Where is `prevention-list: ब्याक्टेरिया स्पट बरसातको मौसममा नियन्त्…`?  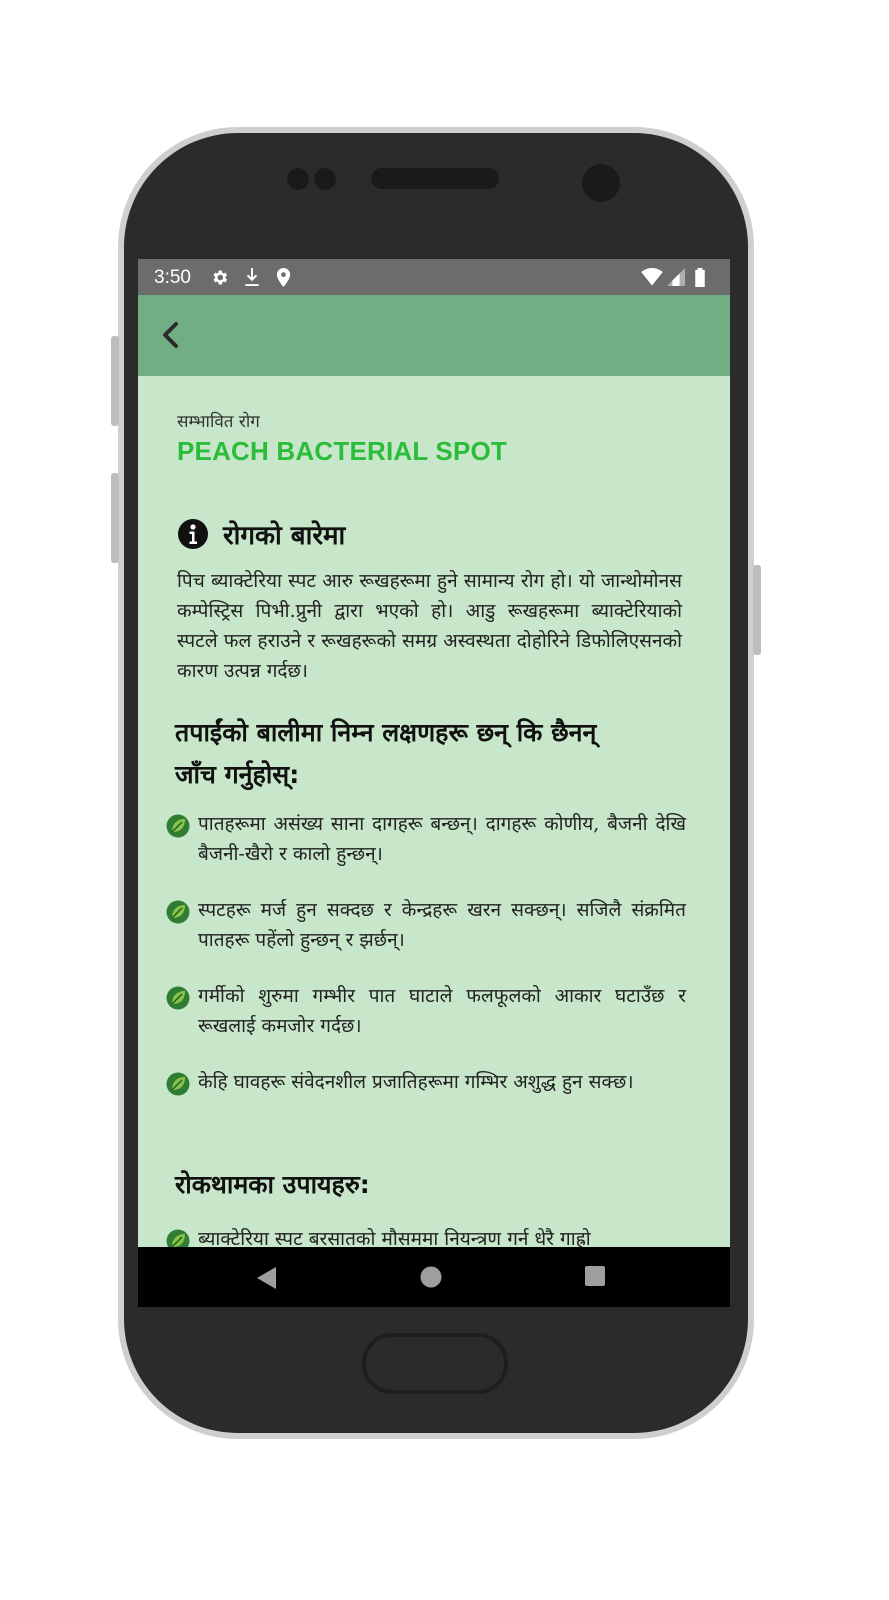 prevention-list: ब्याक्टेरिया स्पट बरसातको मौसममा नियन्त्… is located at coordinates (426, 1235).